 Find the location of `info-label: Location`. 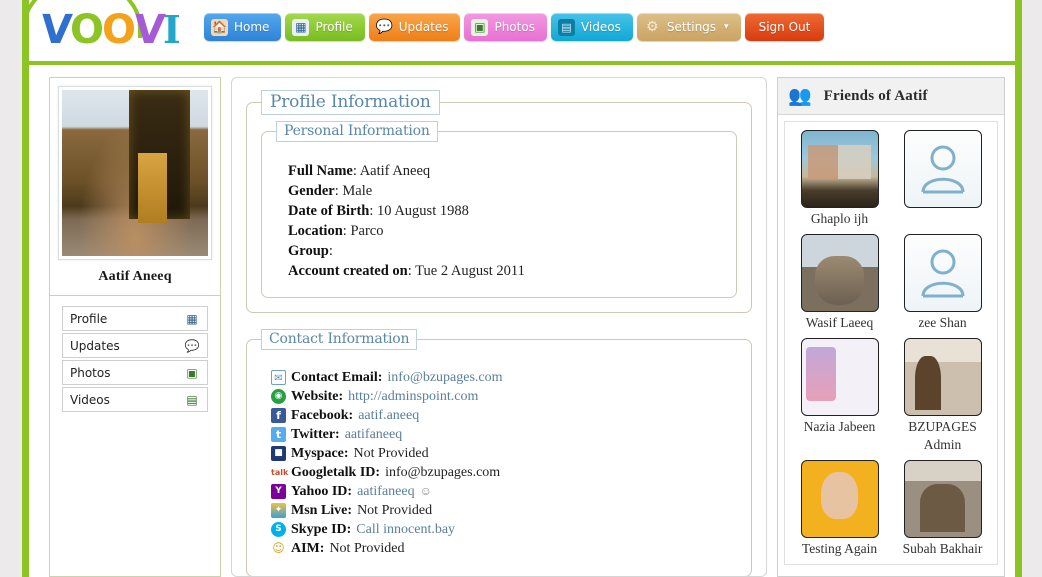

info-label: Location is located at coordinates (315, 231).